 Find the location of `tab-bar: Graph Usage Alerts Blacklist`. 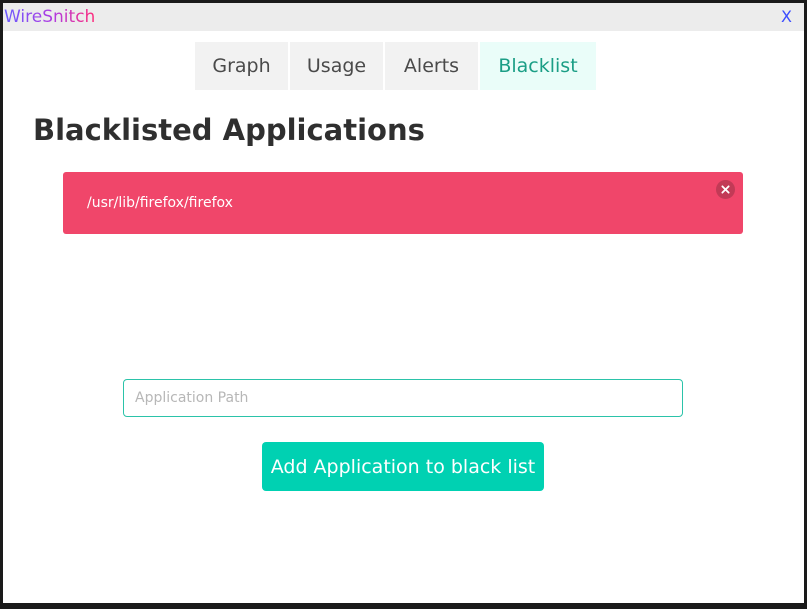

tab-bar: Graph Usage Alerts Blacklist is located at coordinates (396, 66).